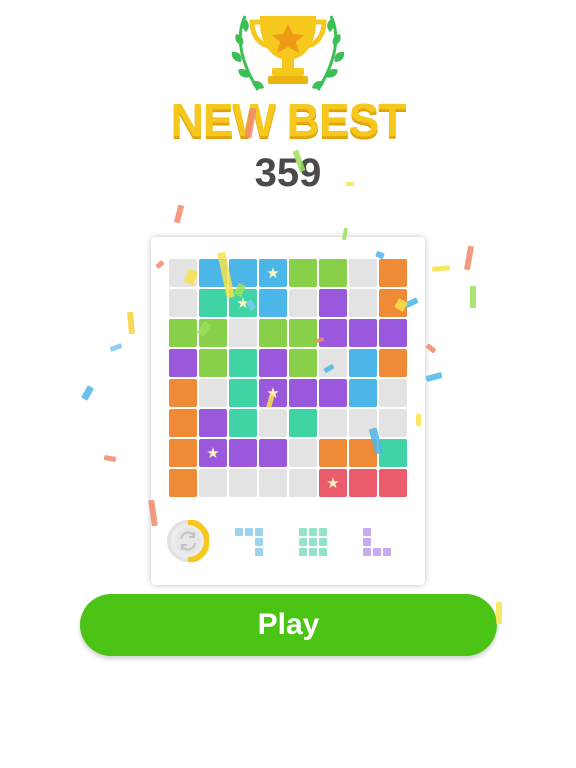 Image resolution: width=576 pixels, height=768 pixels. What do you see at coordinates (288, 54) in the screenshot?
I see `trophy-emblem` at bounding box center [288, 54].